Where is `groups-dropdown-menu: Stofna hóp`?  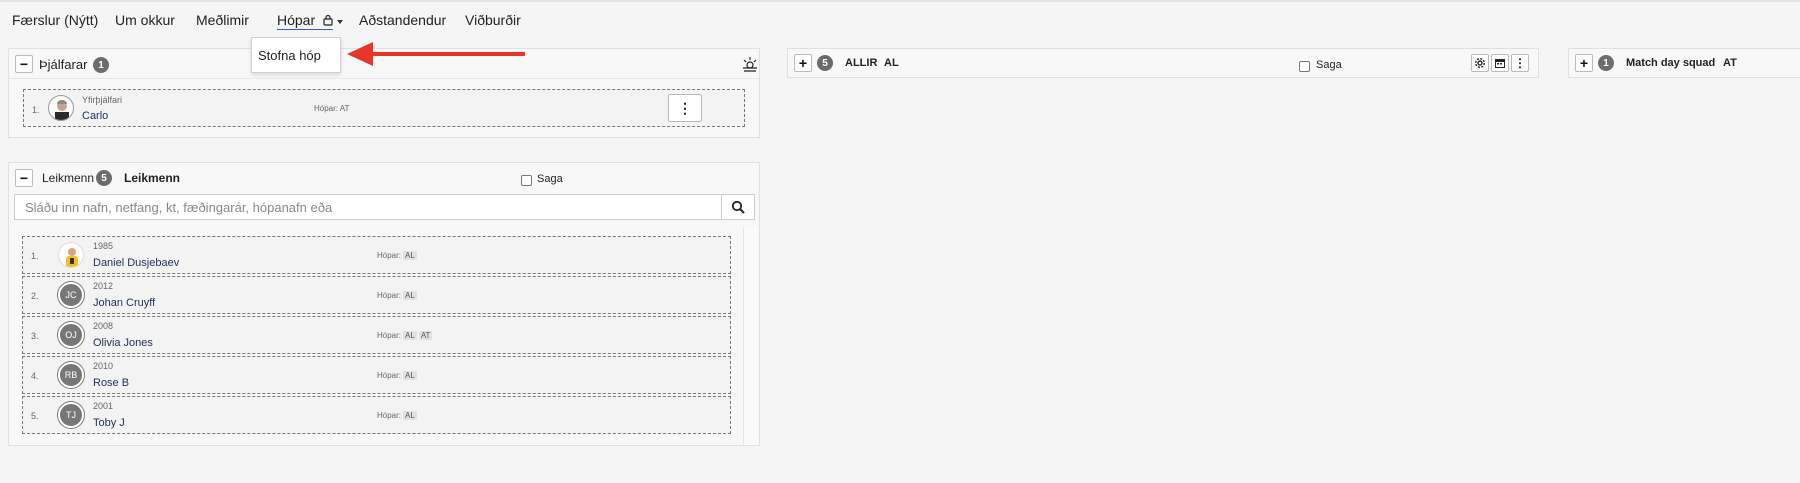 groups-dropdown-menu: Stofna hóp is located at coordinates (296, 55).